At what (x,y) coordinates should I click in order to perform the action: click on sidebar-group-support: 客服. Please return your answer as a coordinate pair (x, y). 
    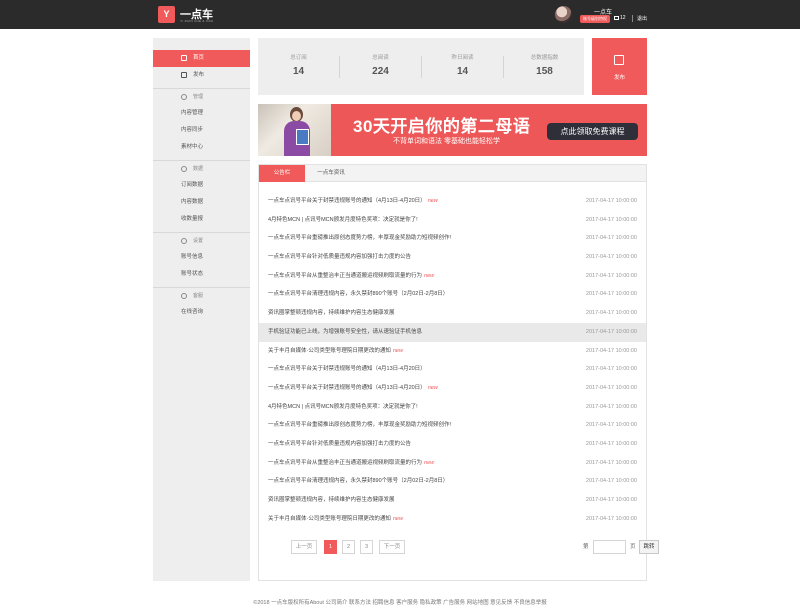
    Looking at the image, I should click on (201, 295).